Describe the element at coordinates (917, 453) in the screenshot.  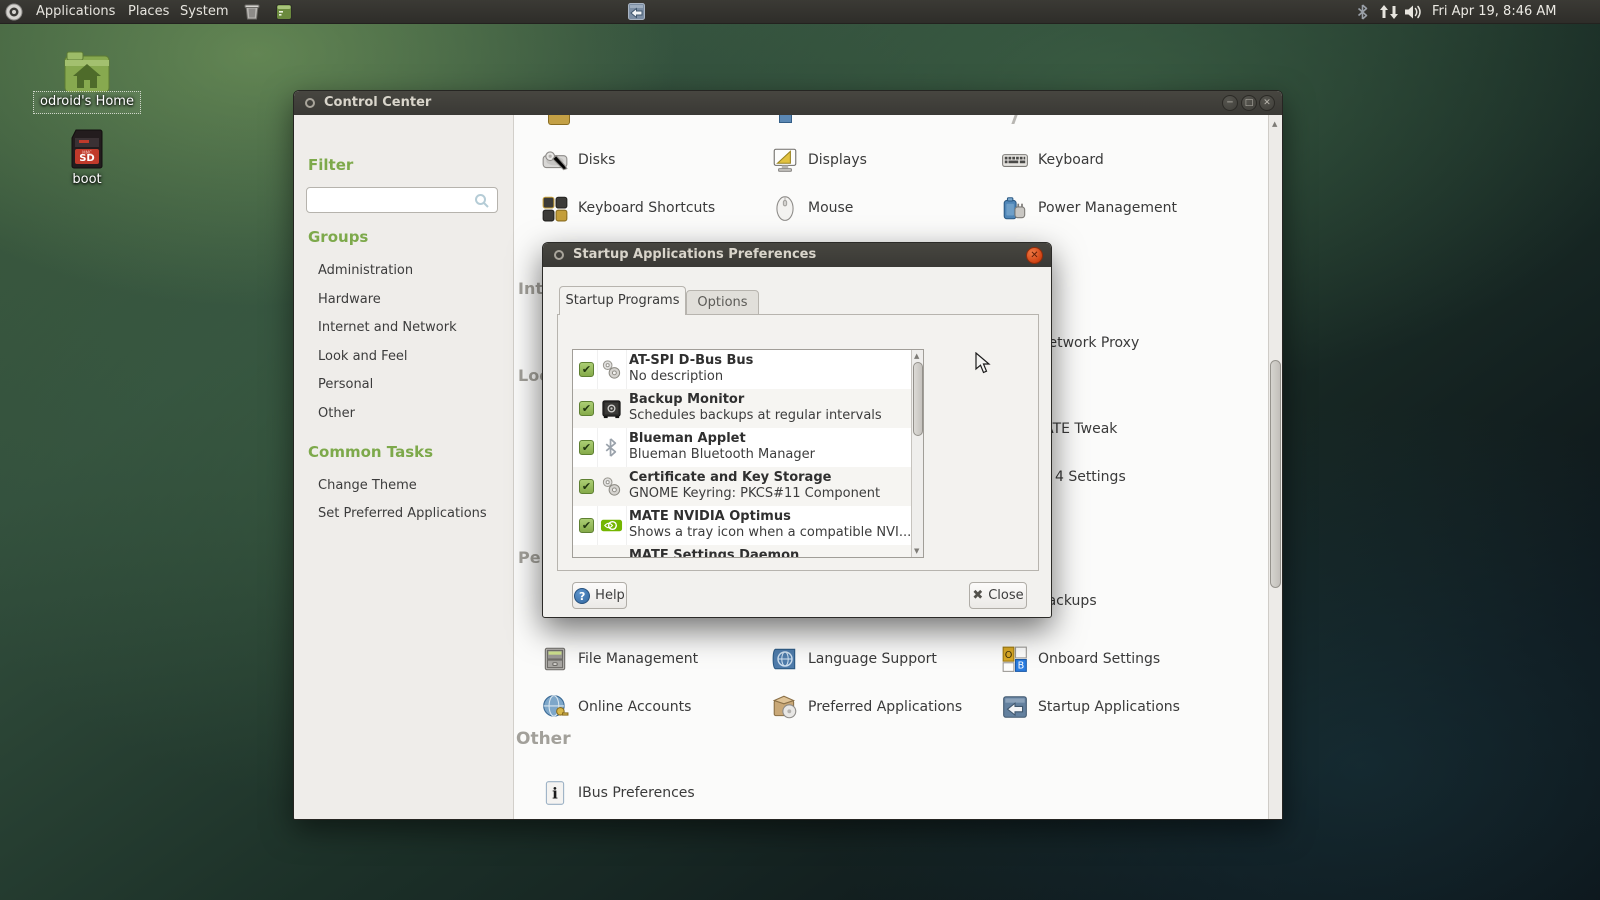
I see `list-scrollbar: ▲ ▼` at that location.